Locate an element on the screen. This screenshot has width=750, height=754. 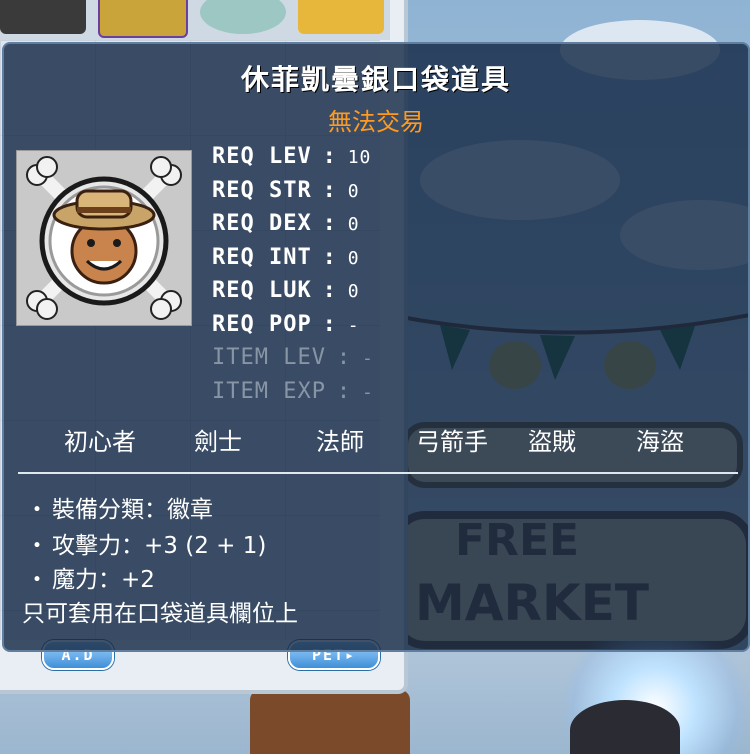
trade-status: 無法交易 is located at coordinates (376, 122).